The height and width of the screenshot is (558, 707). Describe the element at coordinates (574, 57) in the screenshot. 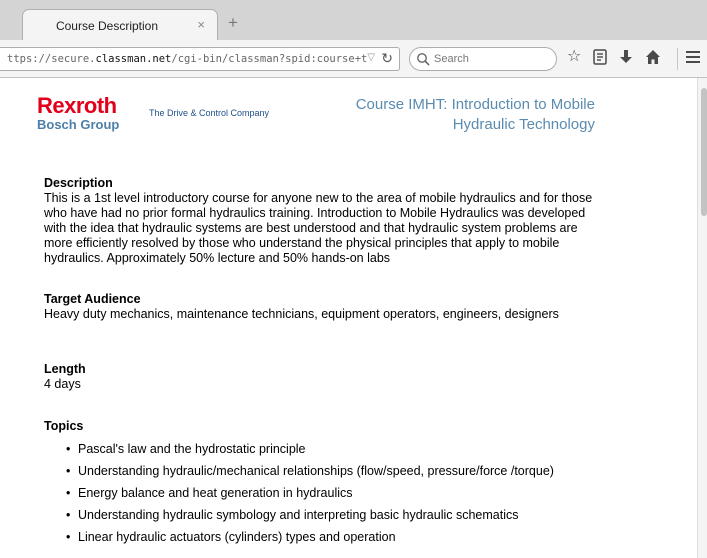

I see `bookmark-star-icon: ☆` at that location.